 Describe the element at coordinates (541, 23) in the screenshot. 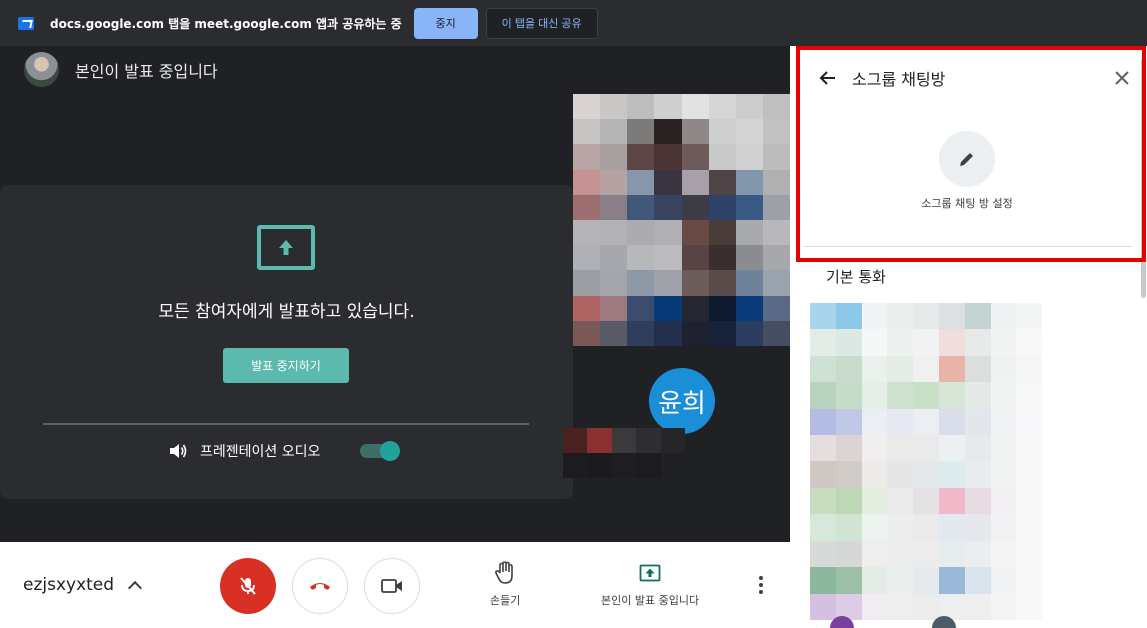

I see `share-this-tab-instead-button: 이 탭을 대신 공유` at that location.